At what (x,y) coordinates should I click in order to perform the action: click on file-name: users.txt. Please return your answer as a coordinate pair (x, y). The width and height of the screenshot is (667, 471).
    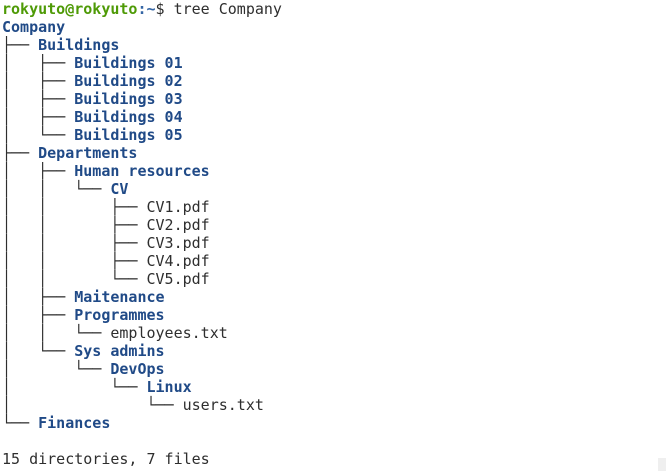
    Looking at the image, I should click on (223, 405).